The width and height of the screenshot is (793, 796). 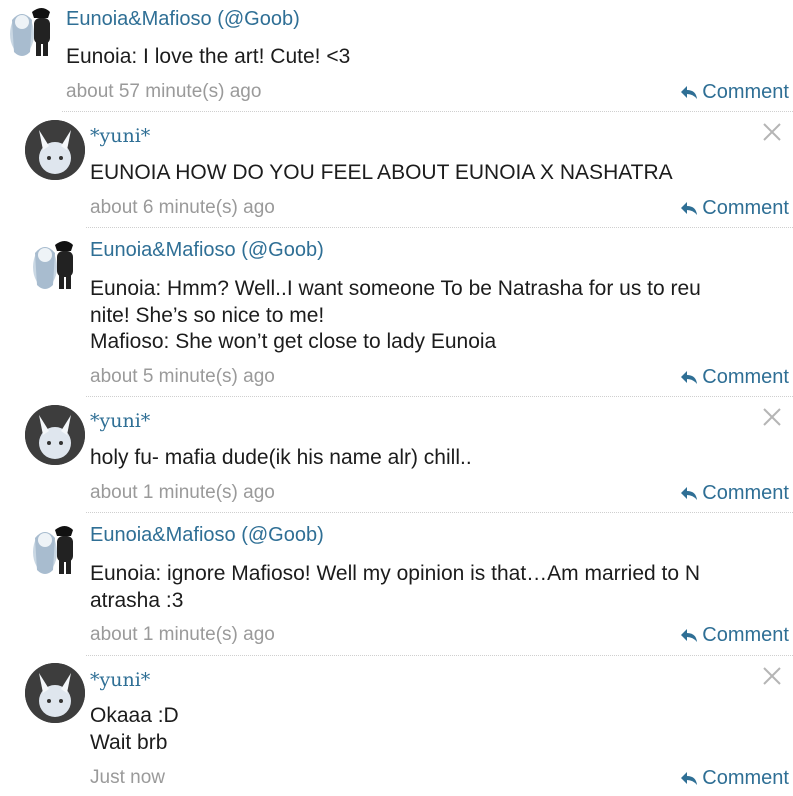 I want to click on comment-timestamp: Just now, so click(x=127, y=777).